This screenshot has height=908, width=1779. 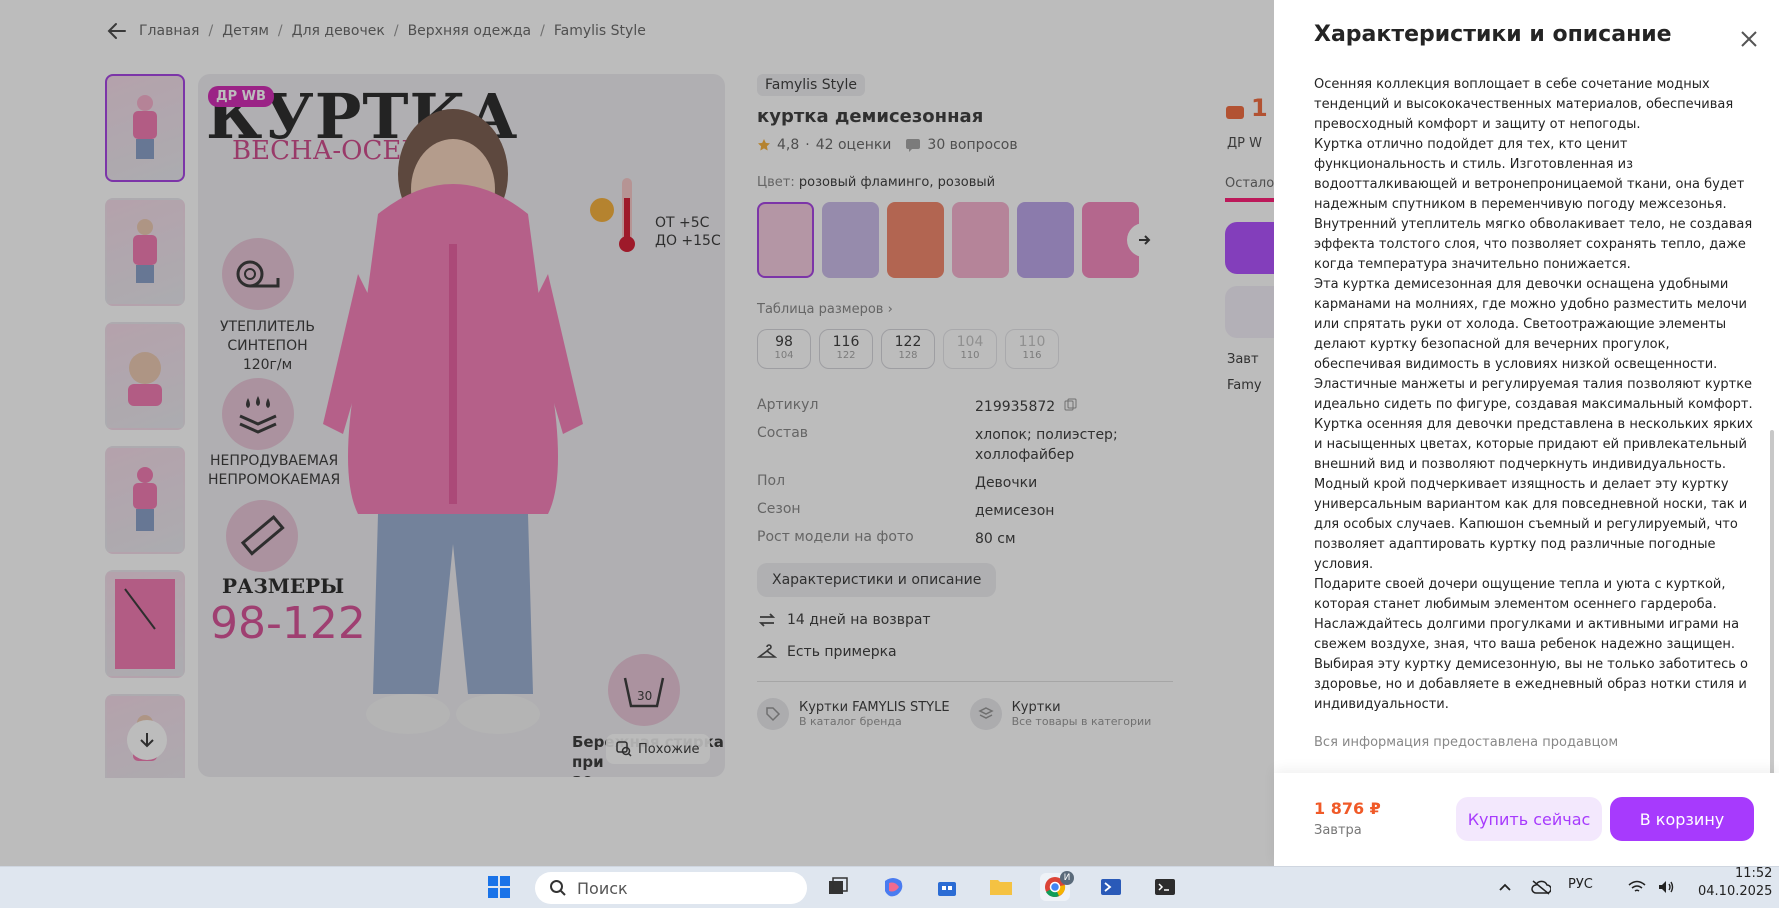 What do you see at coordinates (1682, 819) in the screenshot?
I see `add-to-cart-button: В корзину` at bounding box center [1682, 819].